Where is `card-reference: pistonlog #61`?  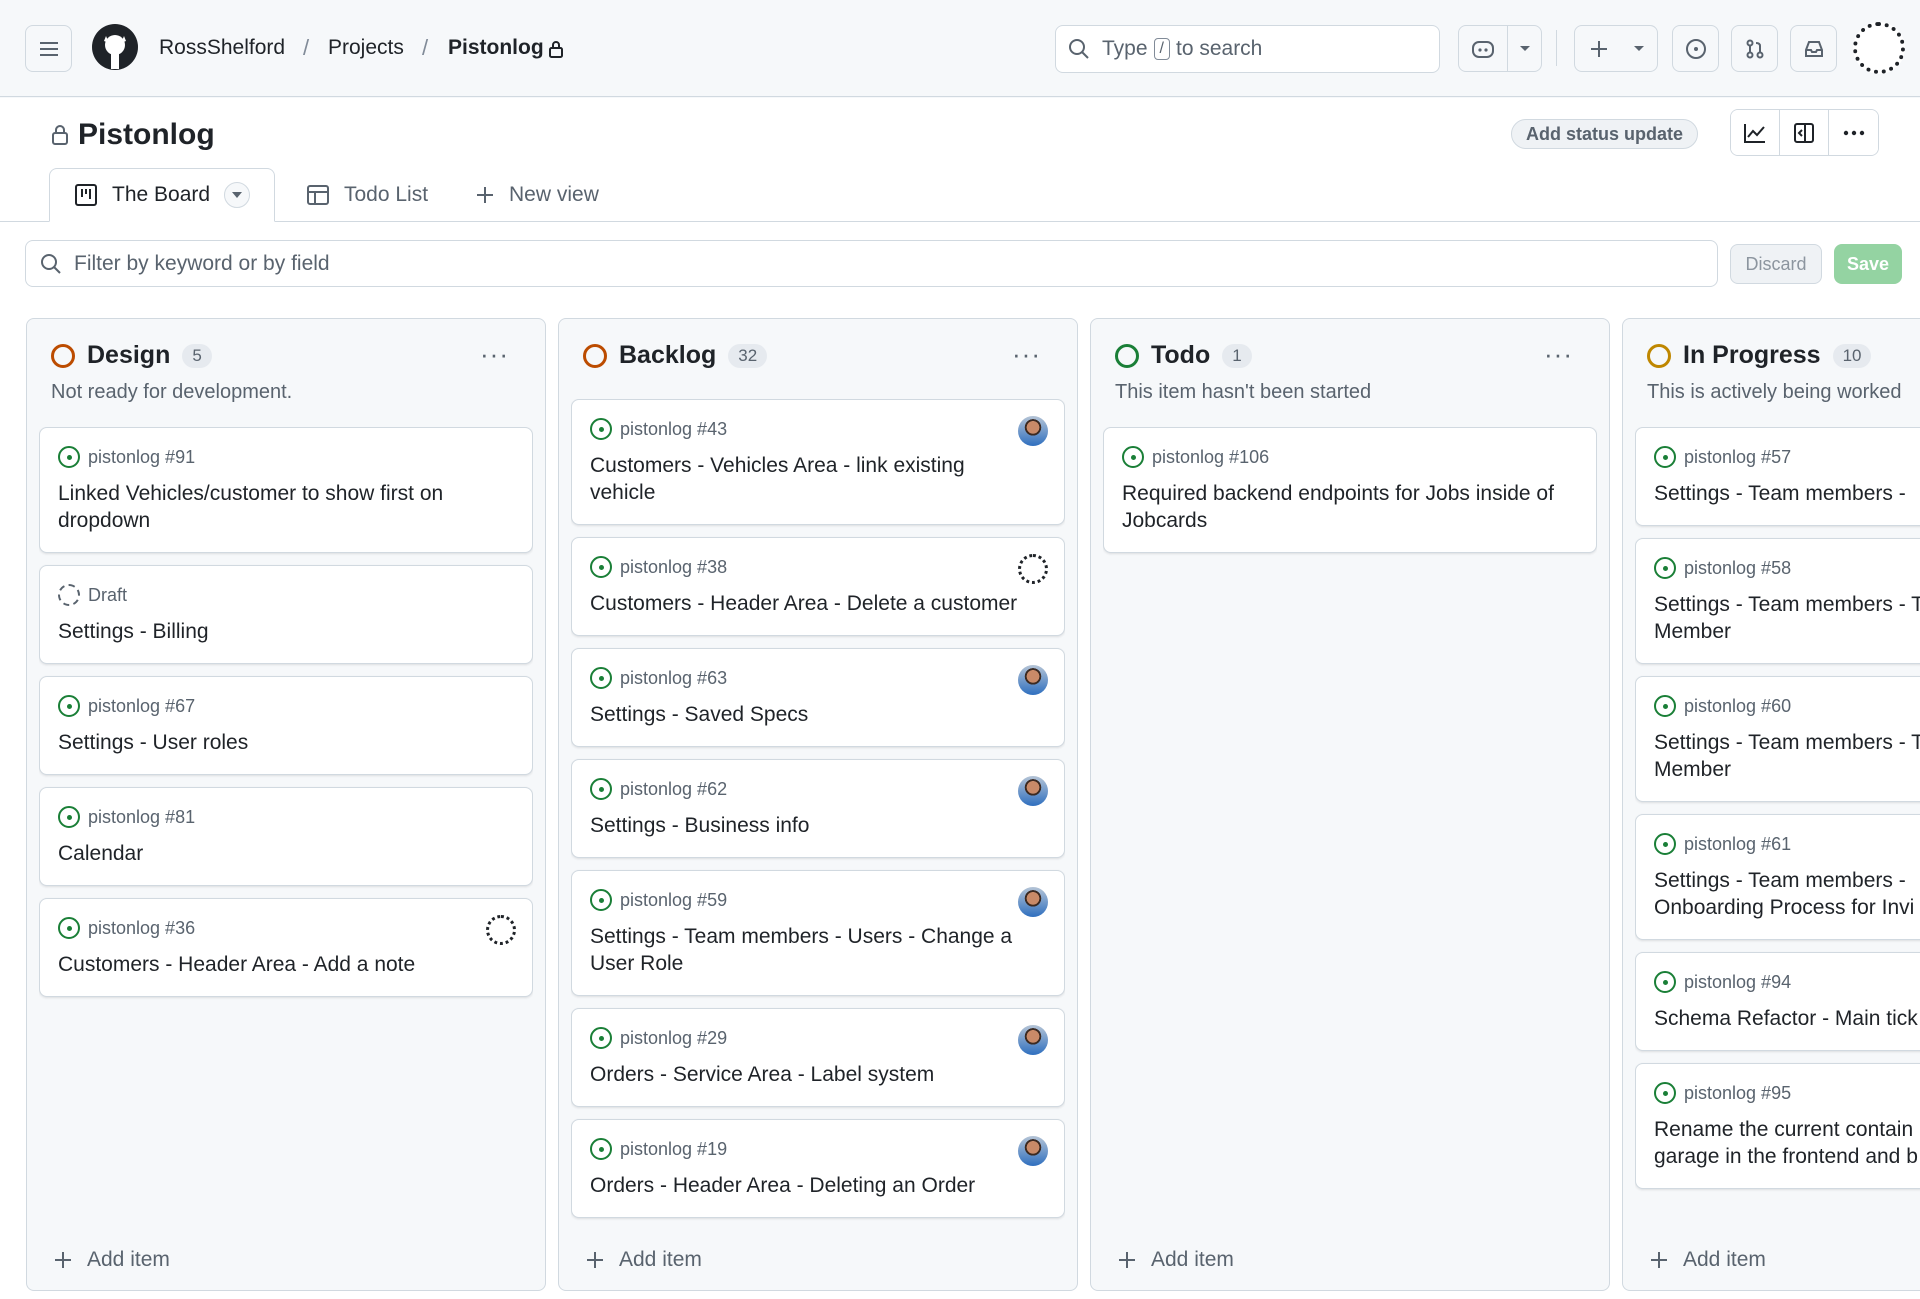
card-reference: pistonlog #61 is located at coordinates (1737, 844).